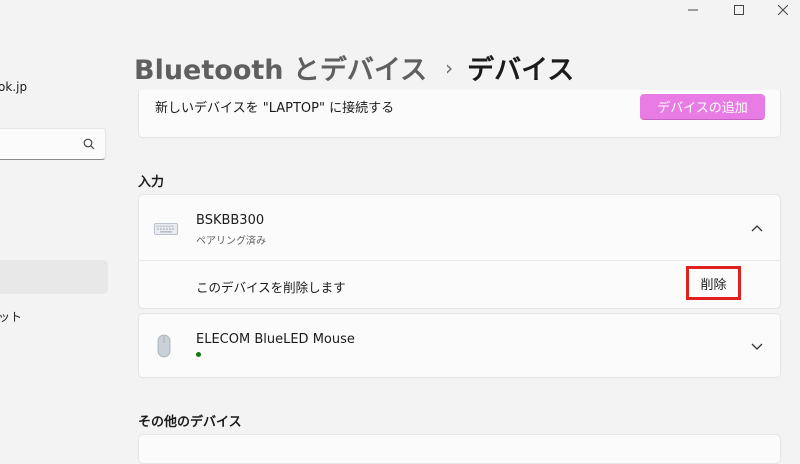  Describe the element at coordinates (459, 227) in the screenshot. I see `device-header-keyboard: BSKBB300 ペアリング済み` at that location.